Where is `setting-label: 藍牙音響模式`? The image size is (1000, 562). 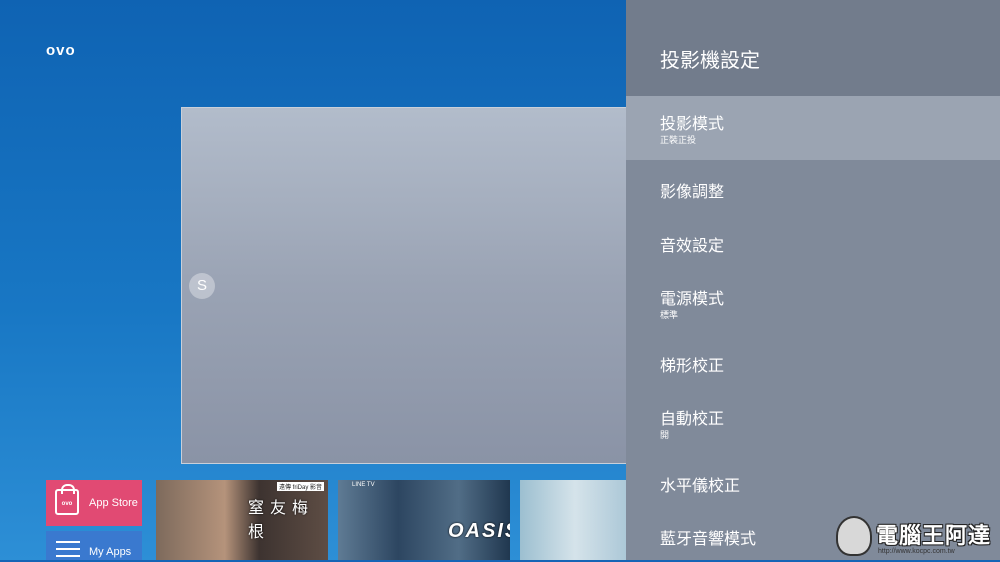
setting-label: 藍牙音響模式 is located at coordinates (708, 538).